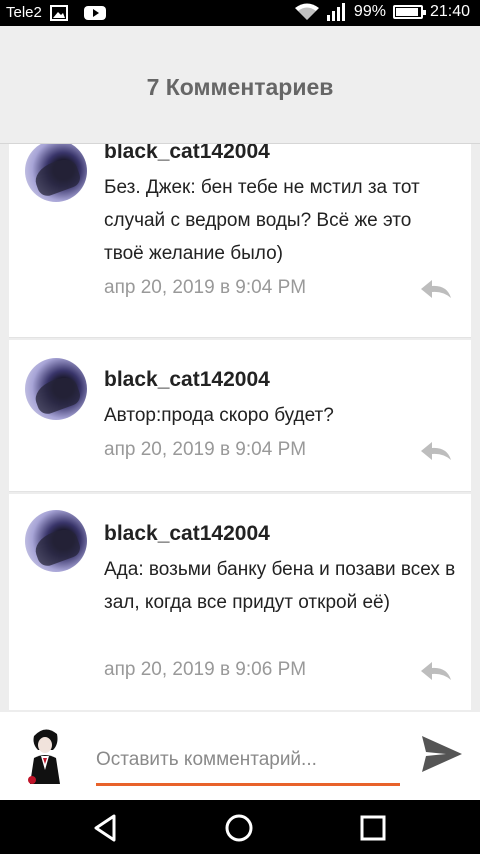 The height and width of the screenshot is (854, 480). I want to click on carrier-label: Tele2, so click(24, 12).